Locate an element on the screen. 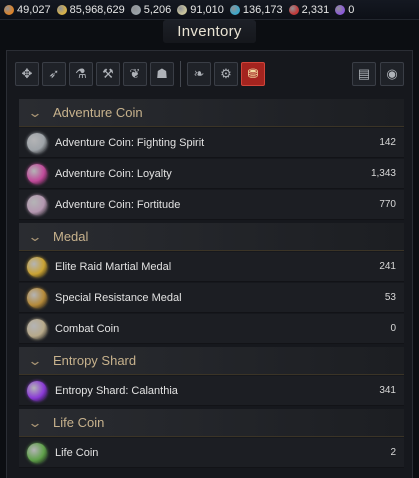 This screenshot has height=478, width=419. tab-currency: ⛃ is located at coordinates (253, 74).